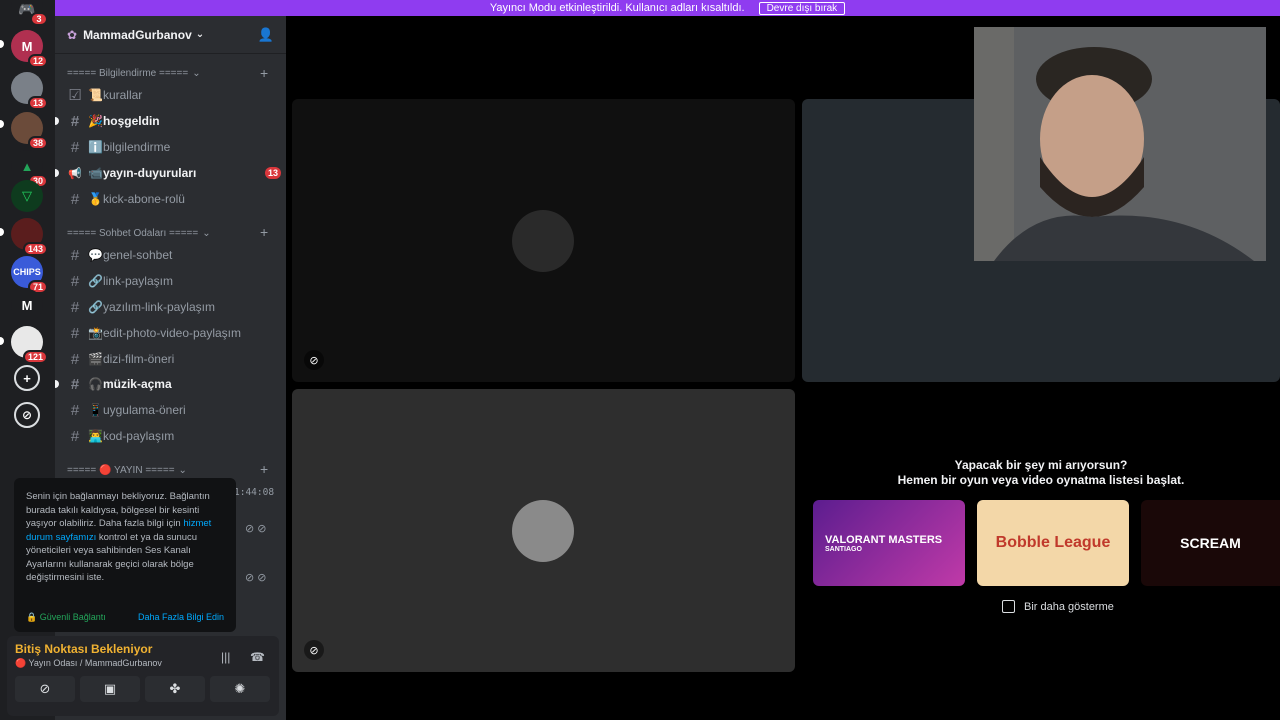 This screenshot has height=720, width=1280. I want to click on webcam-overlay, so click(1120, 144).